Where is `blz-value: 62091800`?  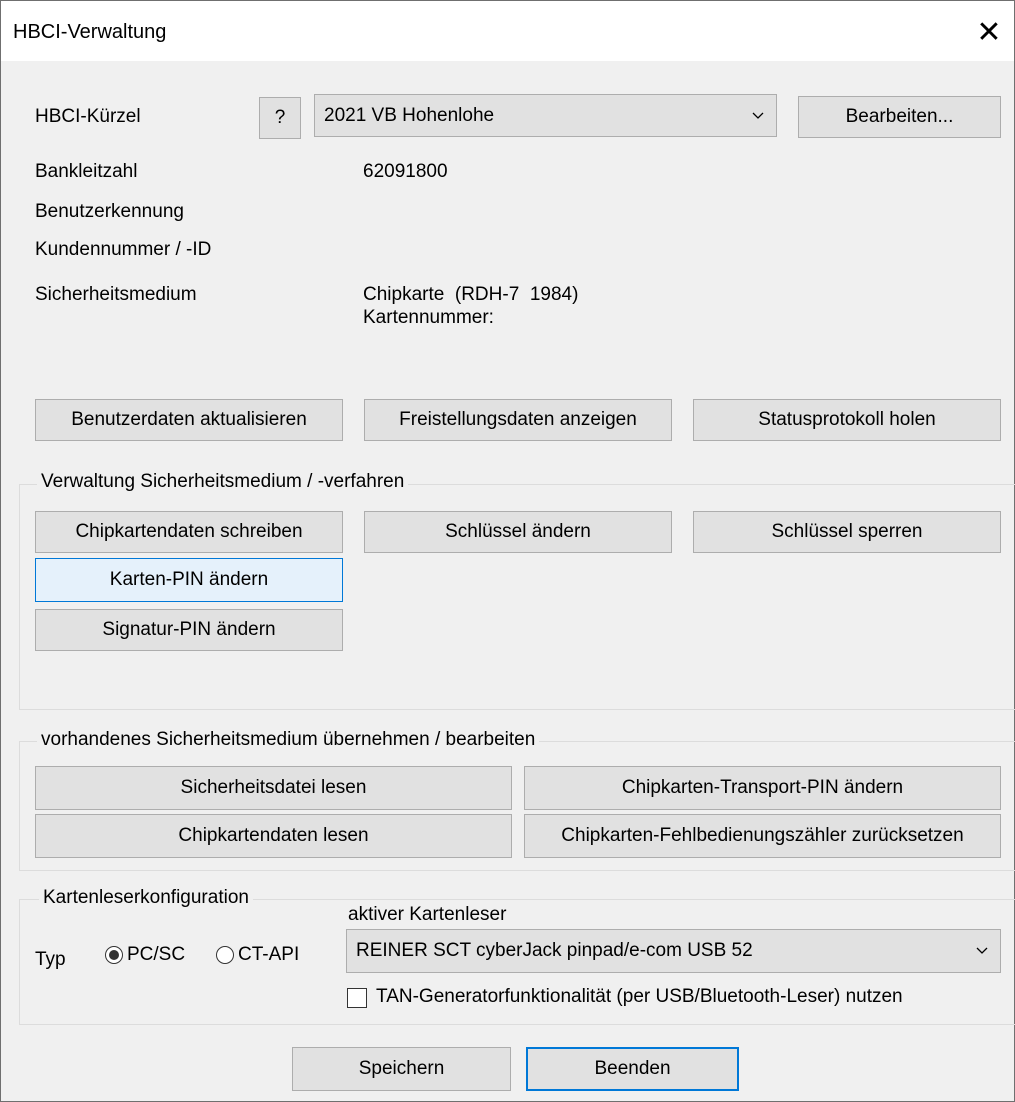
blz-value: 62091800 is located at coordinates (405, 171).